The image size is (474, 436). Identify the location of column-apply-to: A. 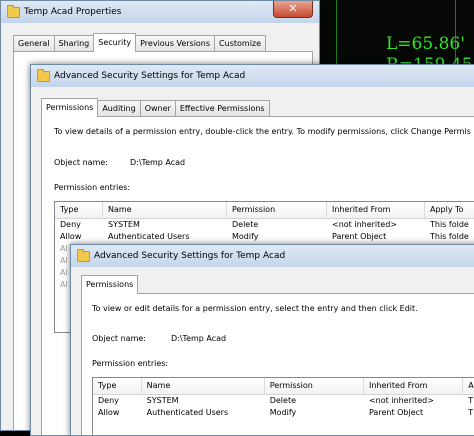
(468, 386).